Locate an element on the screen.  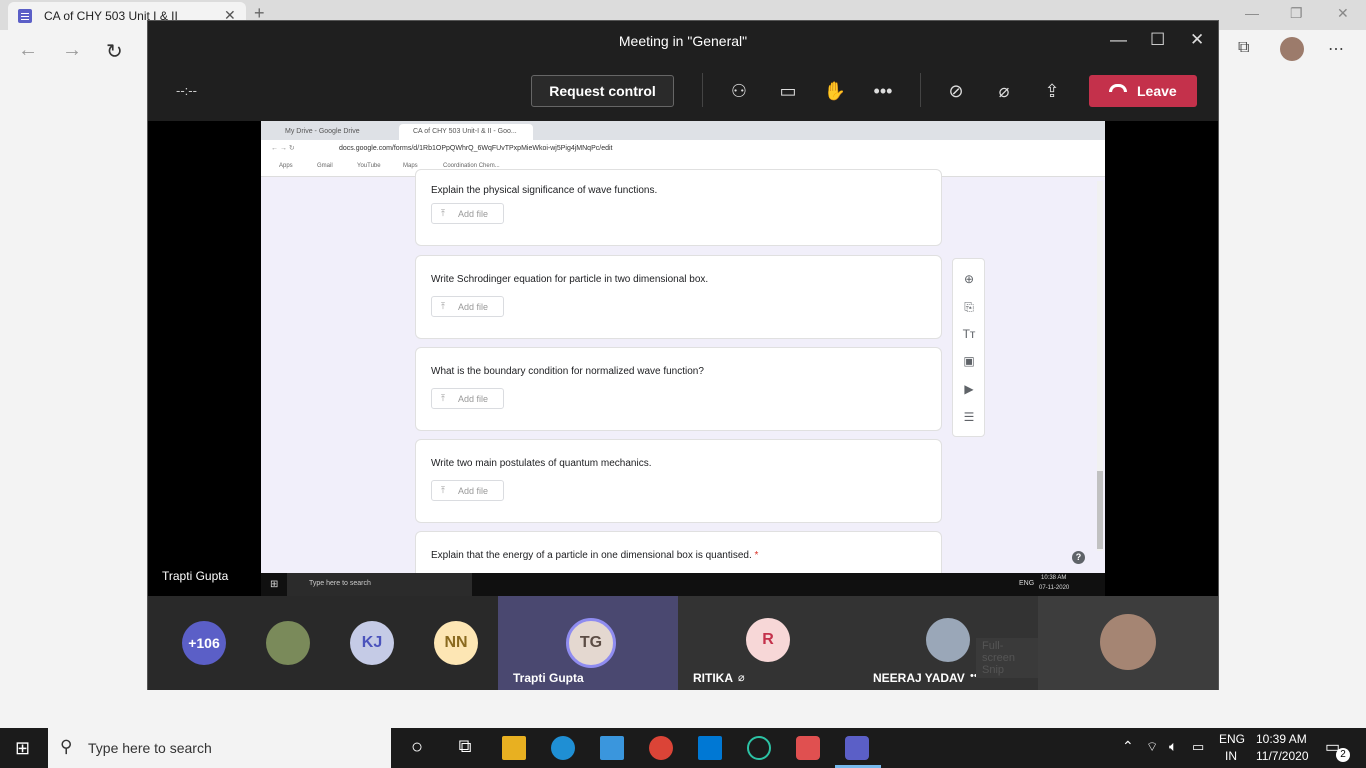
leave-button: Leave is located at coordinates (1143, 91).